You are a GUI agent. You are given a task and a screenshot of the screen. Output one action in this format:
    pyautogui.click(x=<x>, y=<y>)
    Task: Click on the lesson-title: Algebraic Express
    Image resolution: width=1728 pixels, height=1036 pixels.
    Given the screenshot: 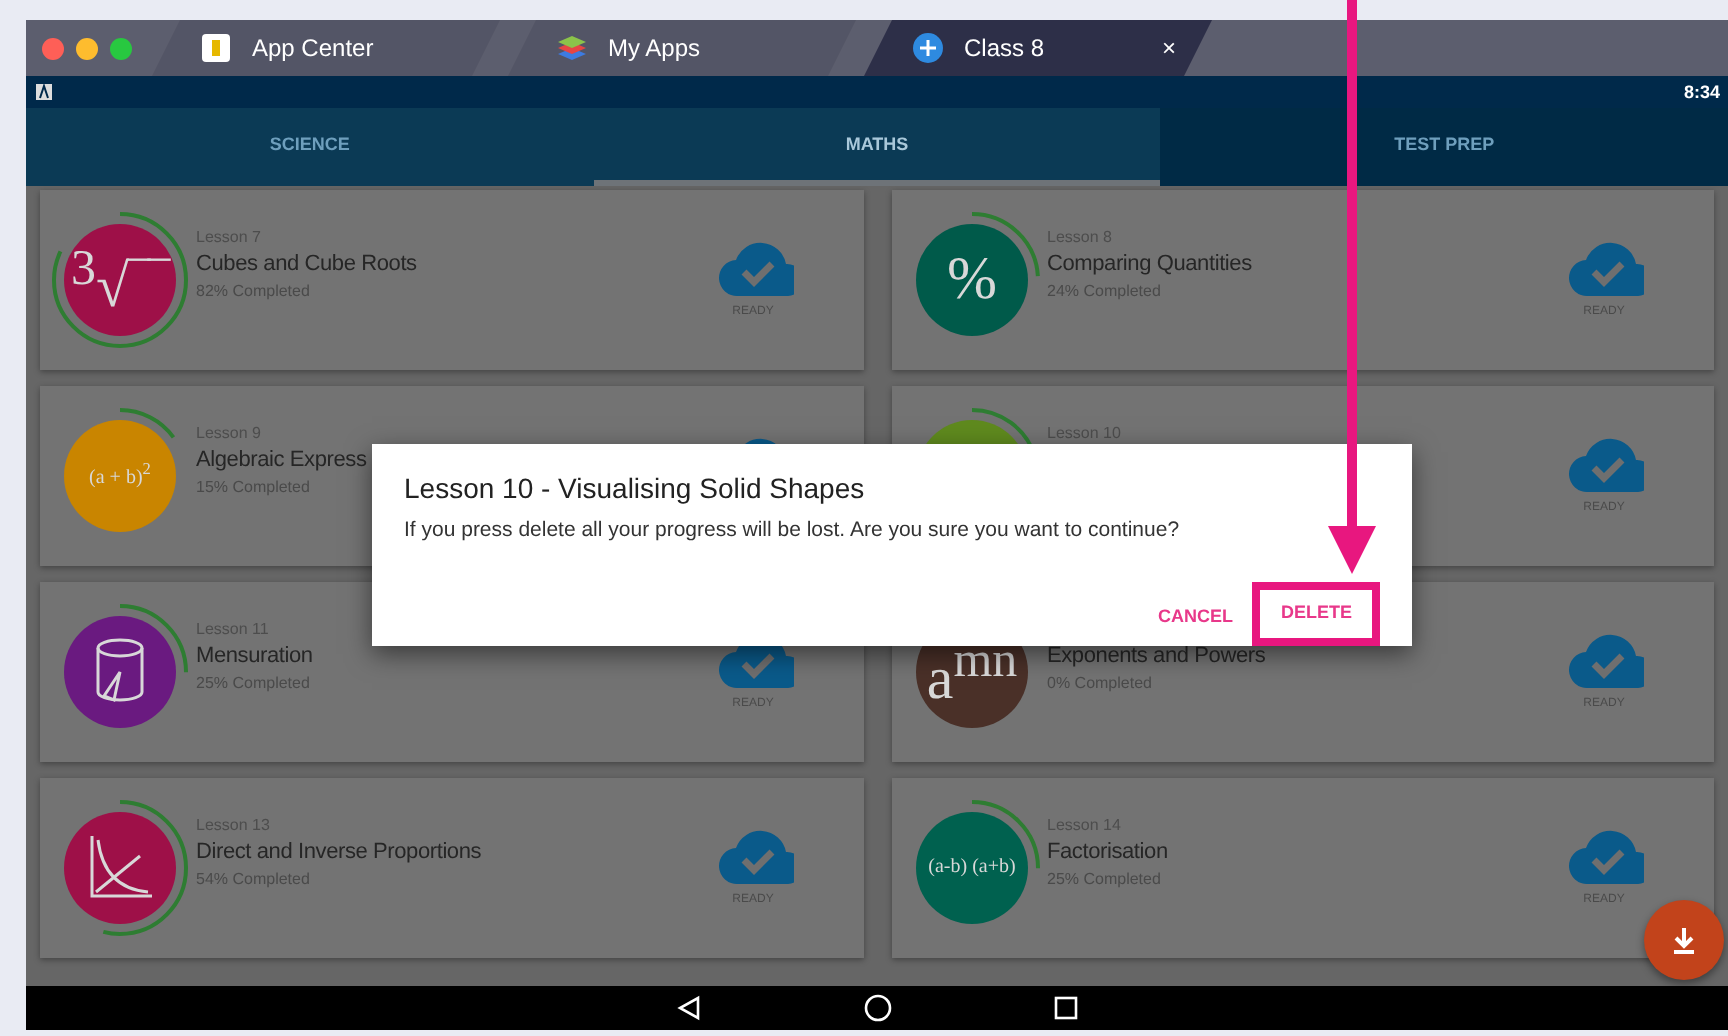 What is the action you would take?
    pyautogui.click(x=281, y=460)
    